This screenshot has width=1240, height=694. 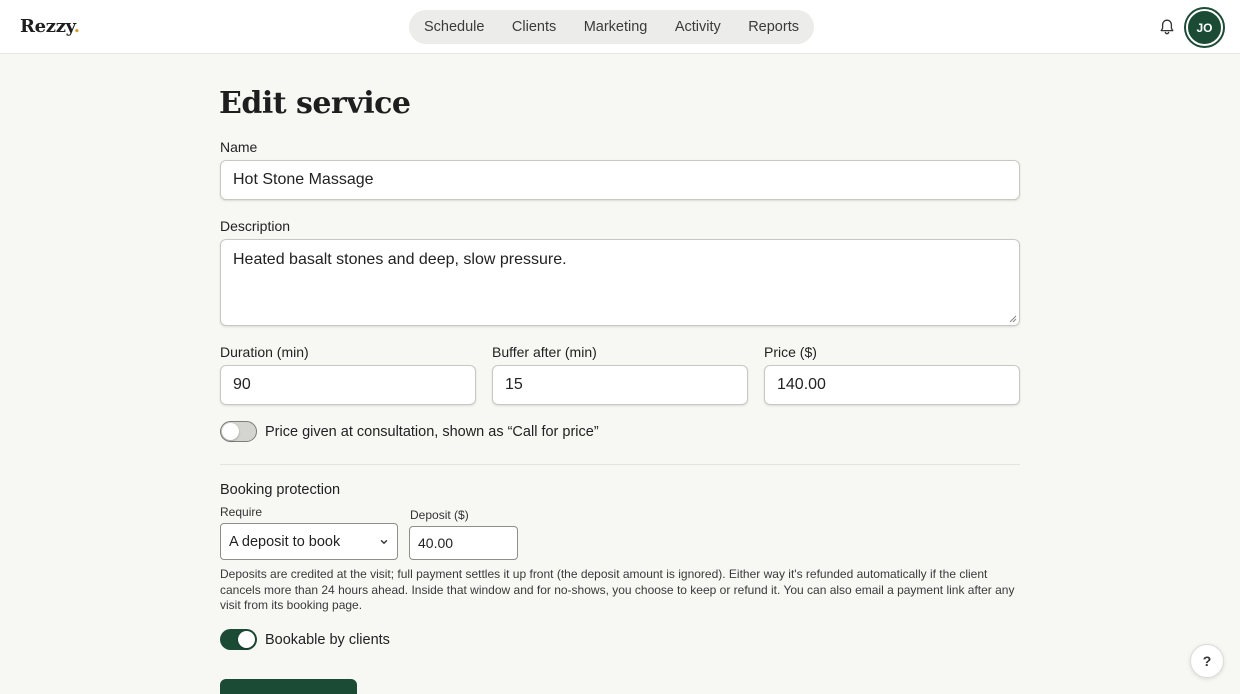 What do you see at coordinates (241, 512) in the screenshot?
I see `require-label: Require` at bounding box center [241, 512].